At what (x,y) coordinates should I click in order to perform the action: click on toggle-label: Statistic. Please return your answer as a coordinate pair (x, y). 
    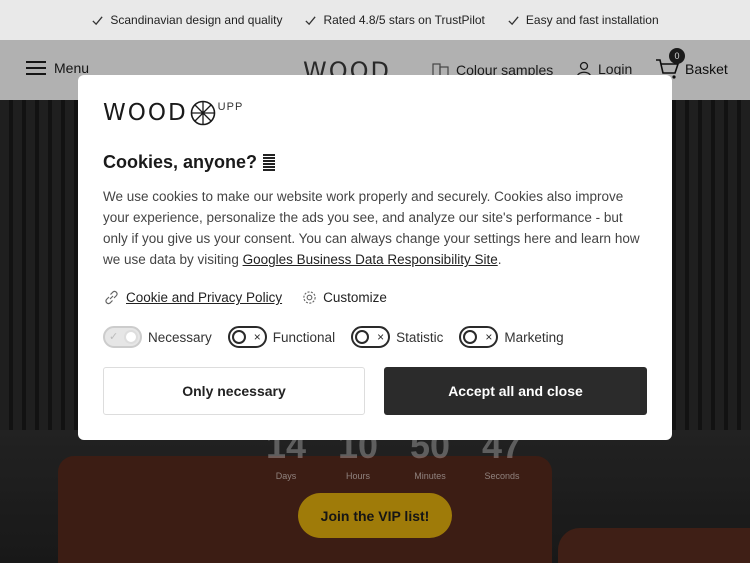
    Looking at the image, I should click on (420, 337).